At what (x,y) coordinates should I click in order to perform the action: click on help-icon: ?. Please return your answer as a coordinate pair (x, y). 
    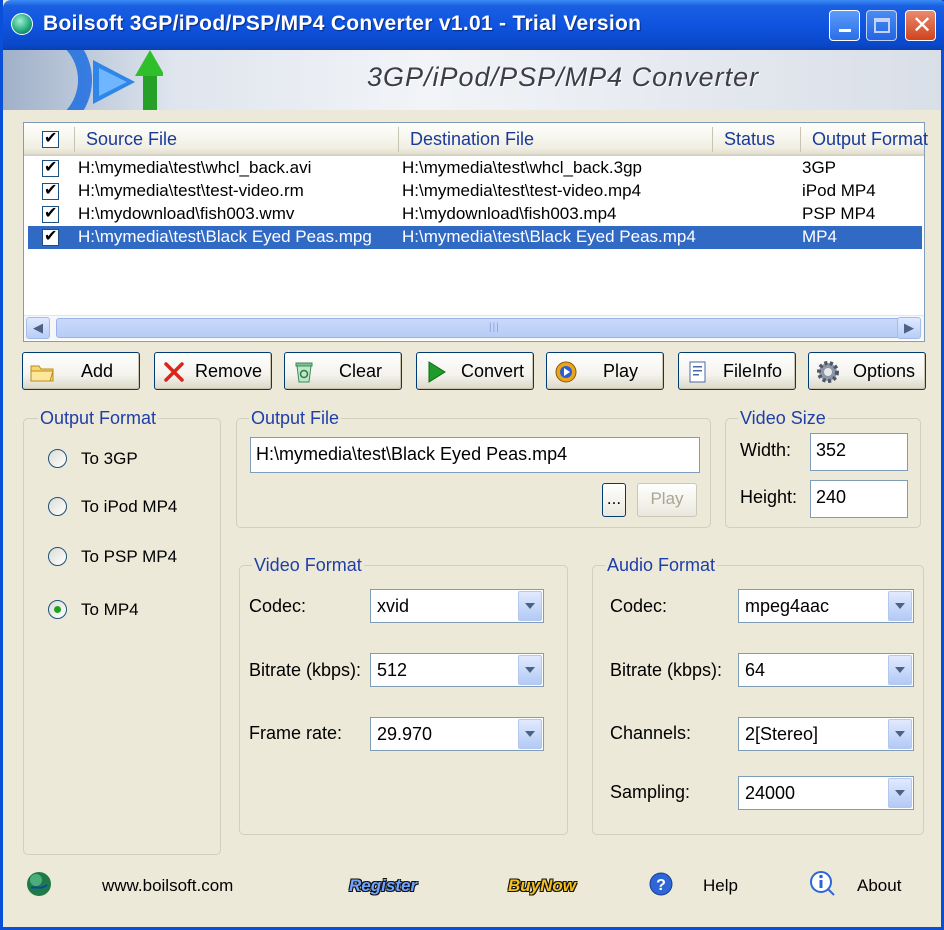
    Looking at the image, I should click on (661, 884).